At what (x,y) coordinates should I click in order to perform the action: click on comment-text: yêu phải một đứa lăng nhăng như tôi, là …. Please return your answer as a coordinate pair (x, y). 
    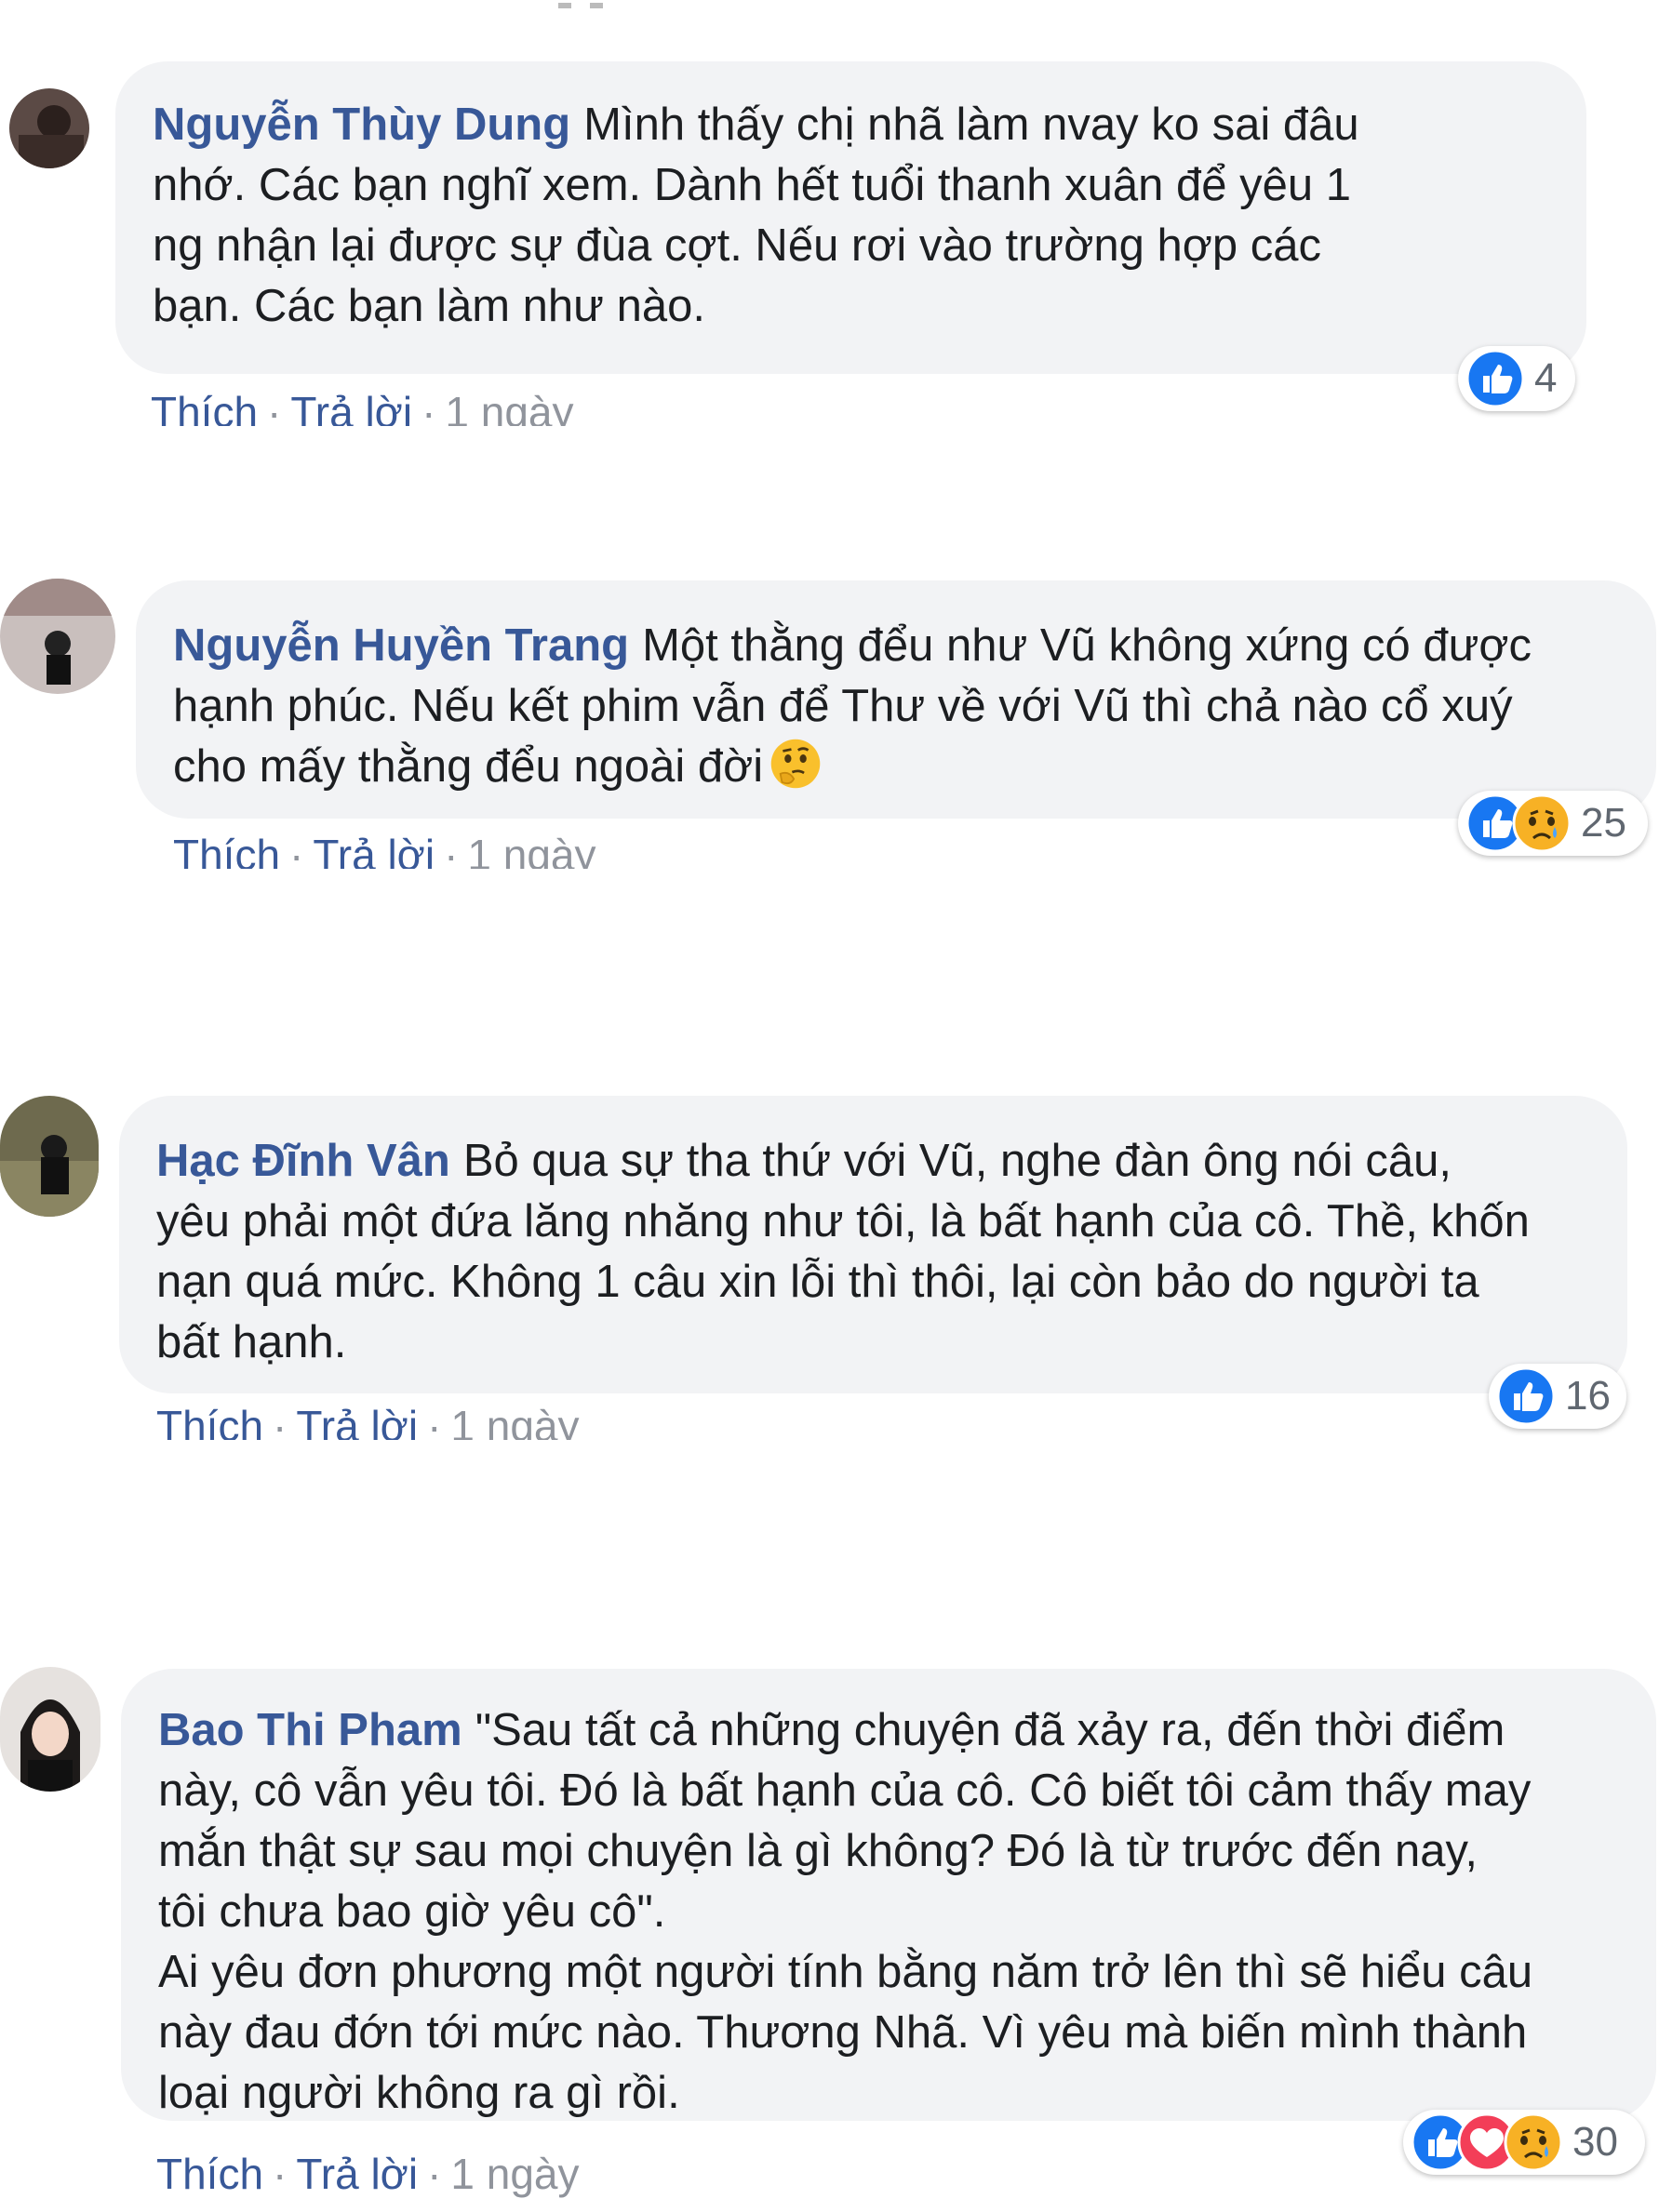
    Looking at the image, I should click on (843, 1221).